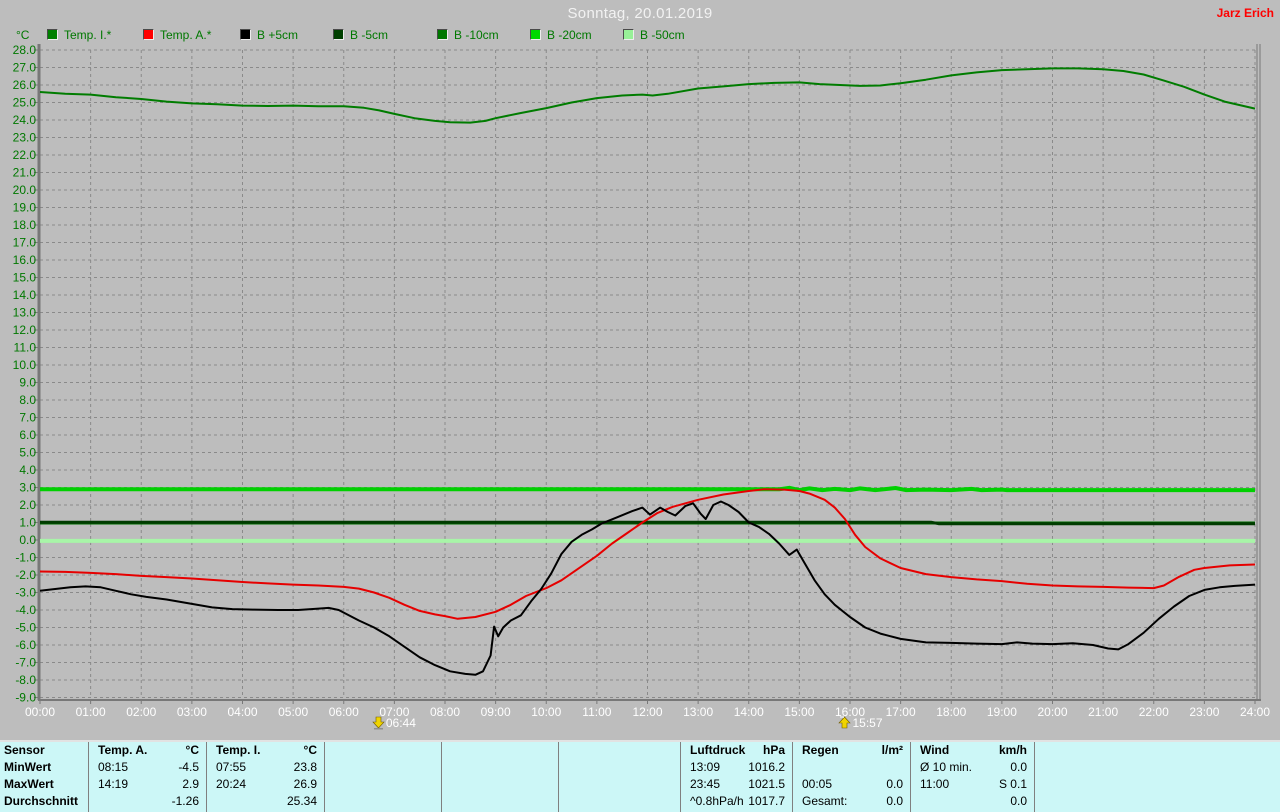 This screenshot has height=812, width=1280. What do you see at coordinates (647, 712) in the screenshot?
I see `x-tick-label: 12:00` at bounding box center [647, 712].